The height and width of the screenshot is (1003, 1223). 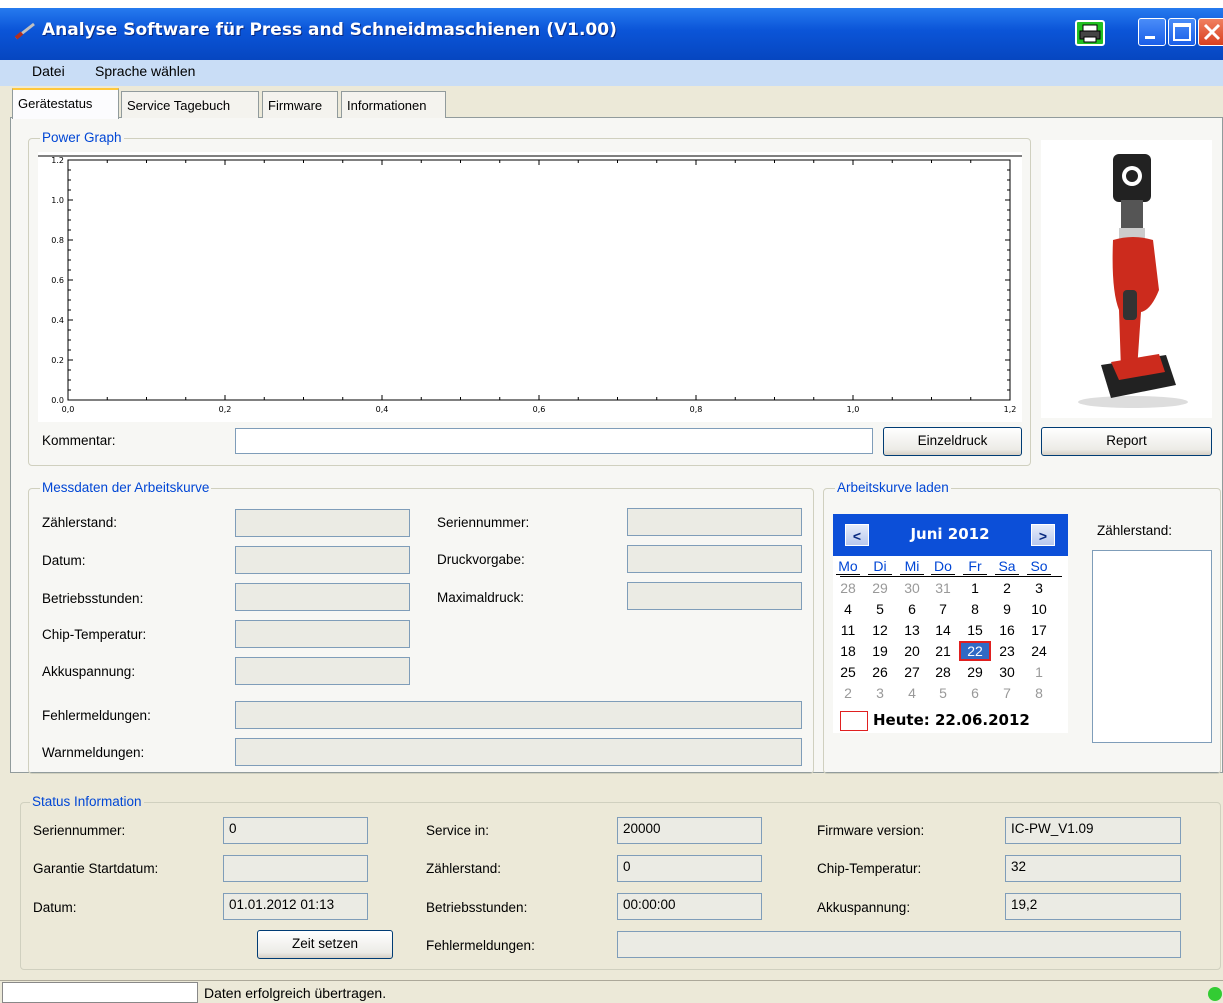 I want to click on md-druckvorgabe-label: Druckvorgabe:, so click(x=481, y=559).